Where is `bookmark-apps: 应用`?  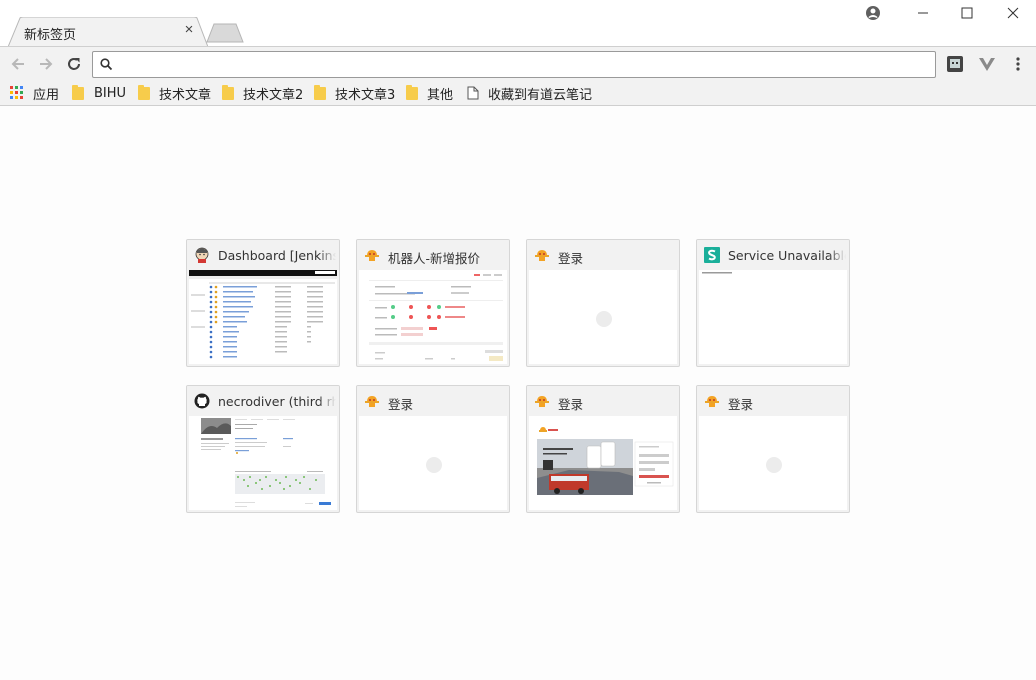
bookmark-apps: 应用 is located at coordinates (35, 93).